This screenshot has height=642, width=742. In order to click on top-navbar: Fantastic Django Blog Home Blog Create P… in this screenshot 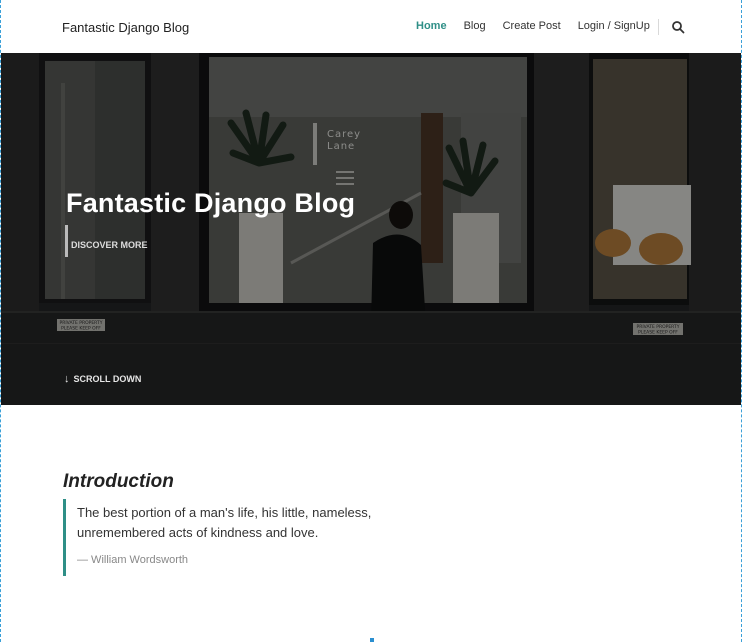, I will do `click(371, 27)`.